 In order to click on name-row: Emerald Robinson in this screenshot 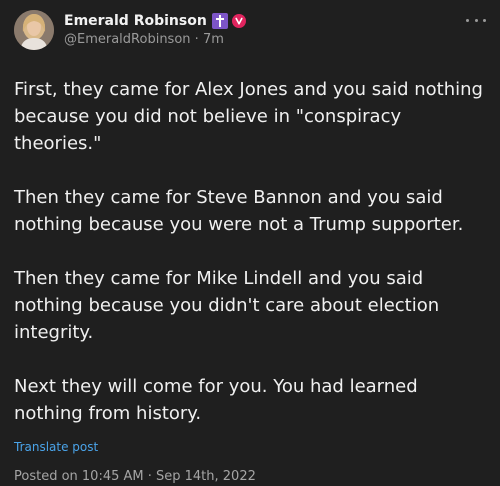, I will do `click(155, 21)`.